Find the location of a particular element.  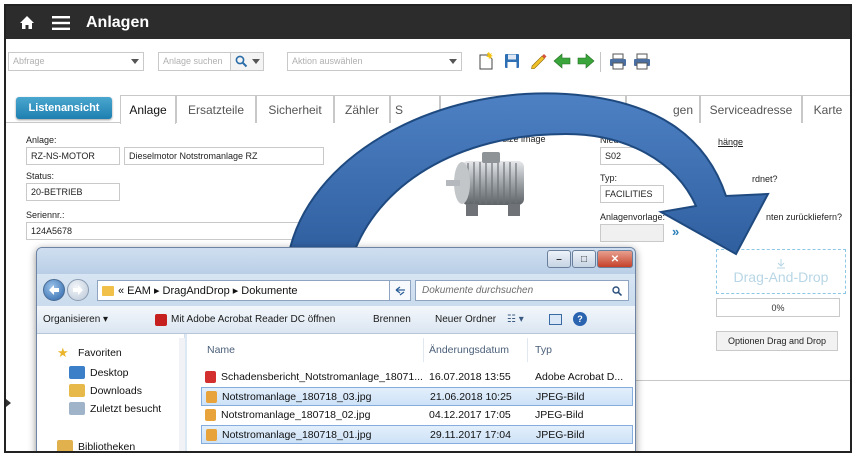

forward-button is located at coordinates (78, 290).